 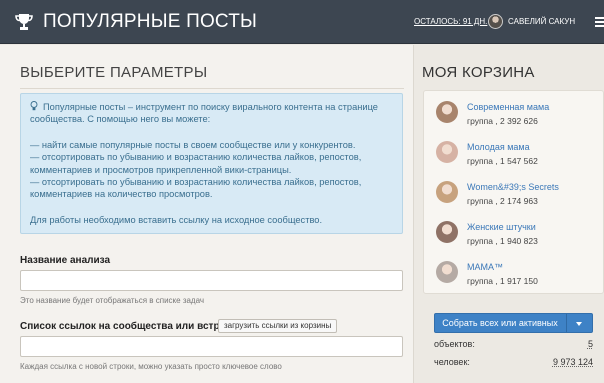 What do you see at coordinates (566, 323) in the screenshot?
I see `button-divider` at bounding box center [566, 323].